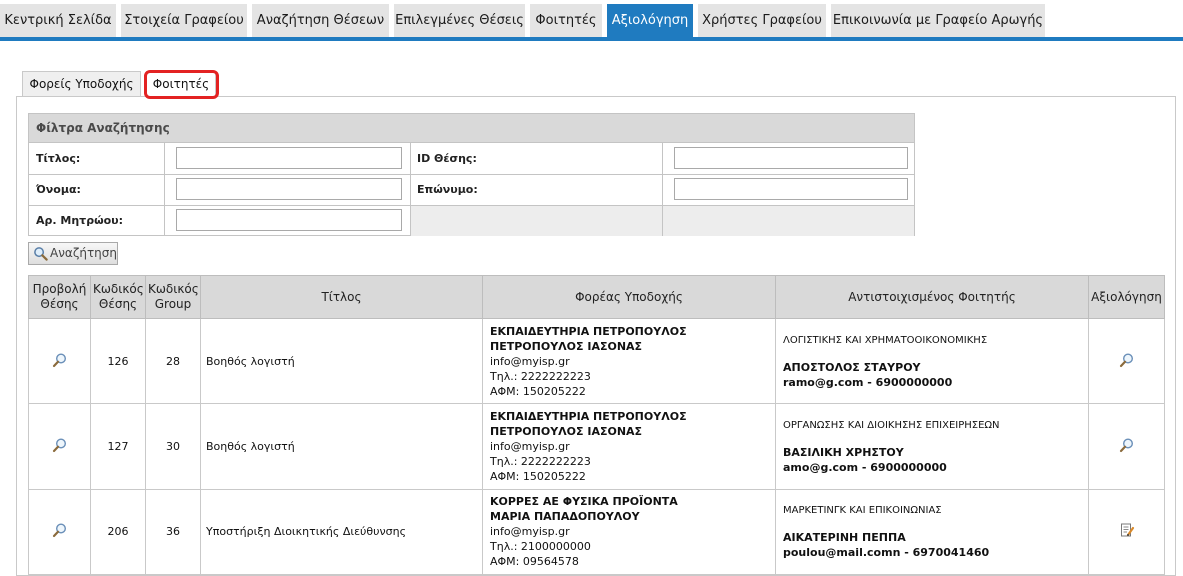  Describe the element at coordinates (886, 553) in the screenshot. I see `student-contact: poulou@mail.comn - 6970041460` at that location.